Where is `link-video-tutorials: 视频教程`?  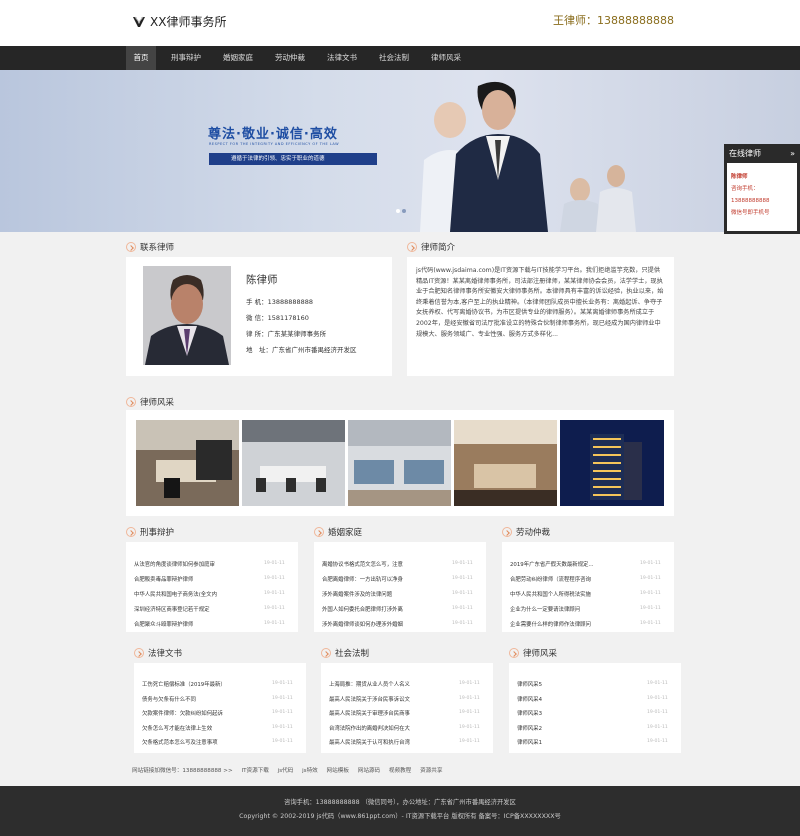
link-video-tutorials: 视频教程 is located at coordinates (400, 771).